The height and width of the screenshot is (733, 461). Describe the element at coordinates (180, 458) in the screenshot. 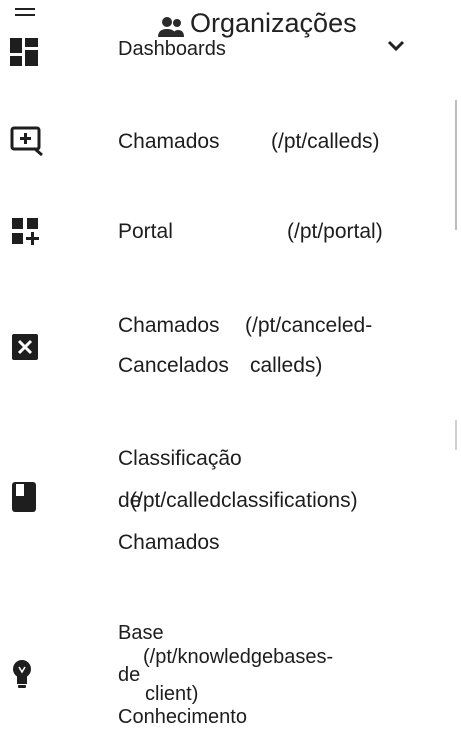

I see `nav-item-classif-label-1: Classificação` at that location.